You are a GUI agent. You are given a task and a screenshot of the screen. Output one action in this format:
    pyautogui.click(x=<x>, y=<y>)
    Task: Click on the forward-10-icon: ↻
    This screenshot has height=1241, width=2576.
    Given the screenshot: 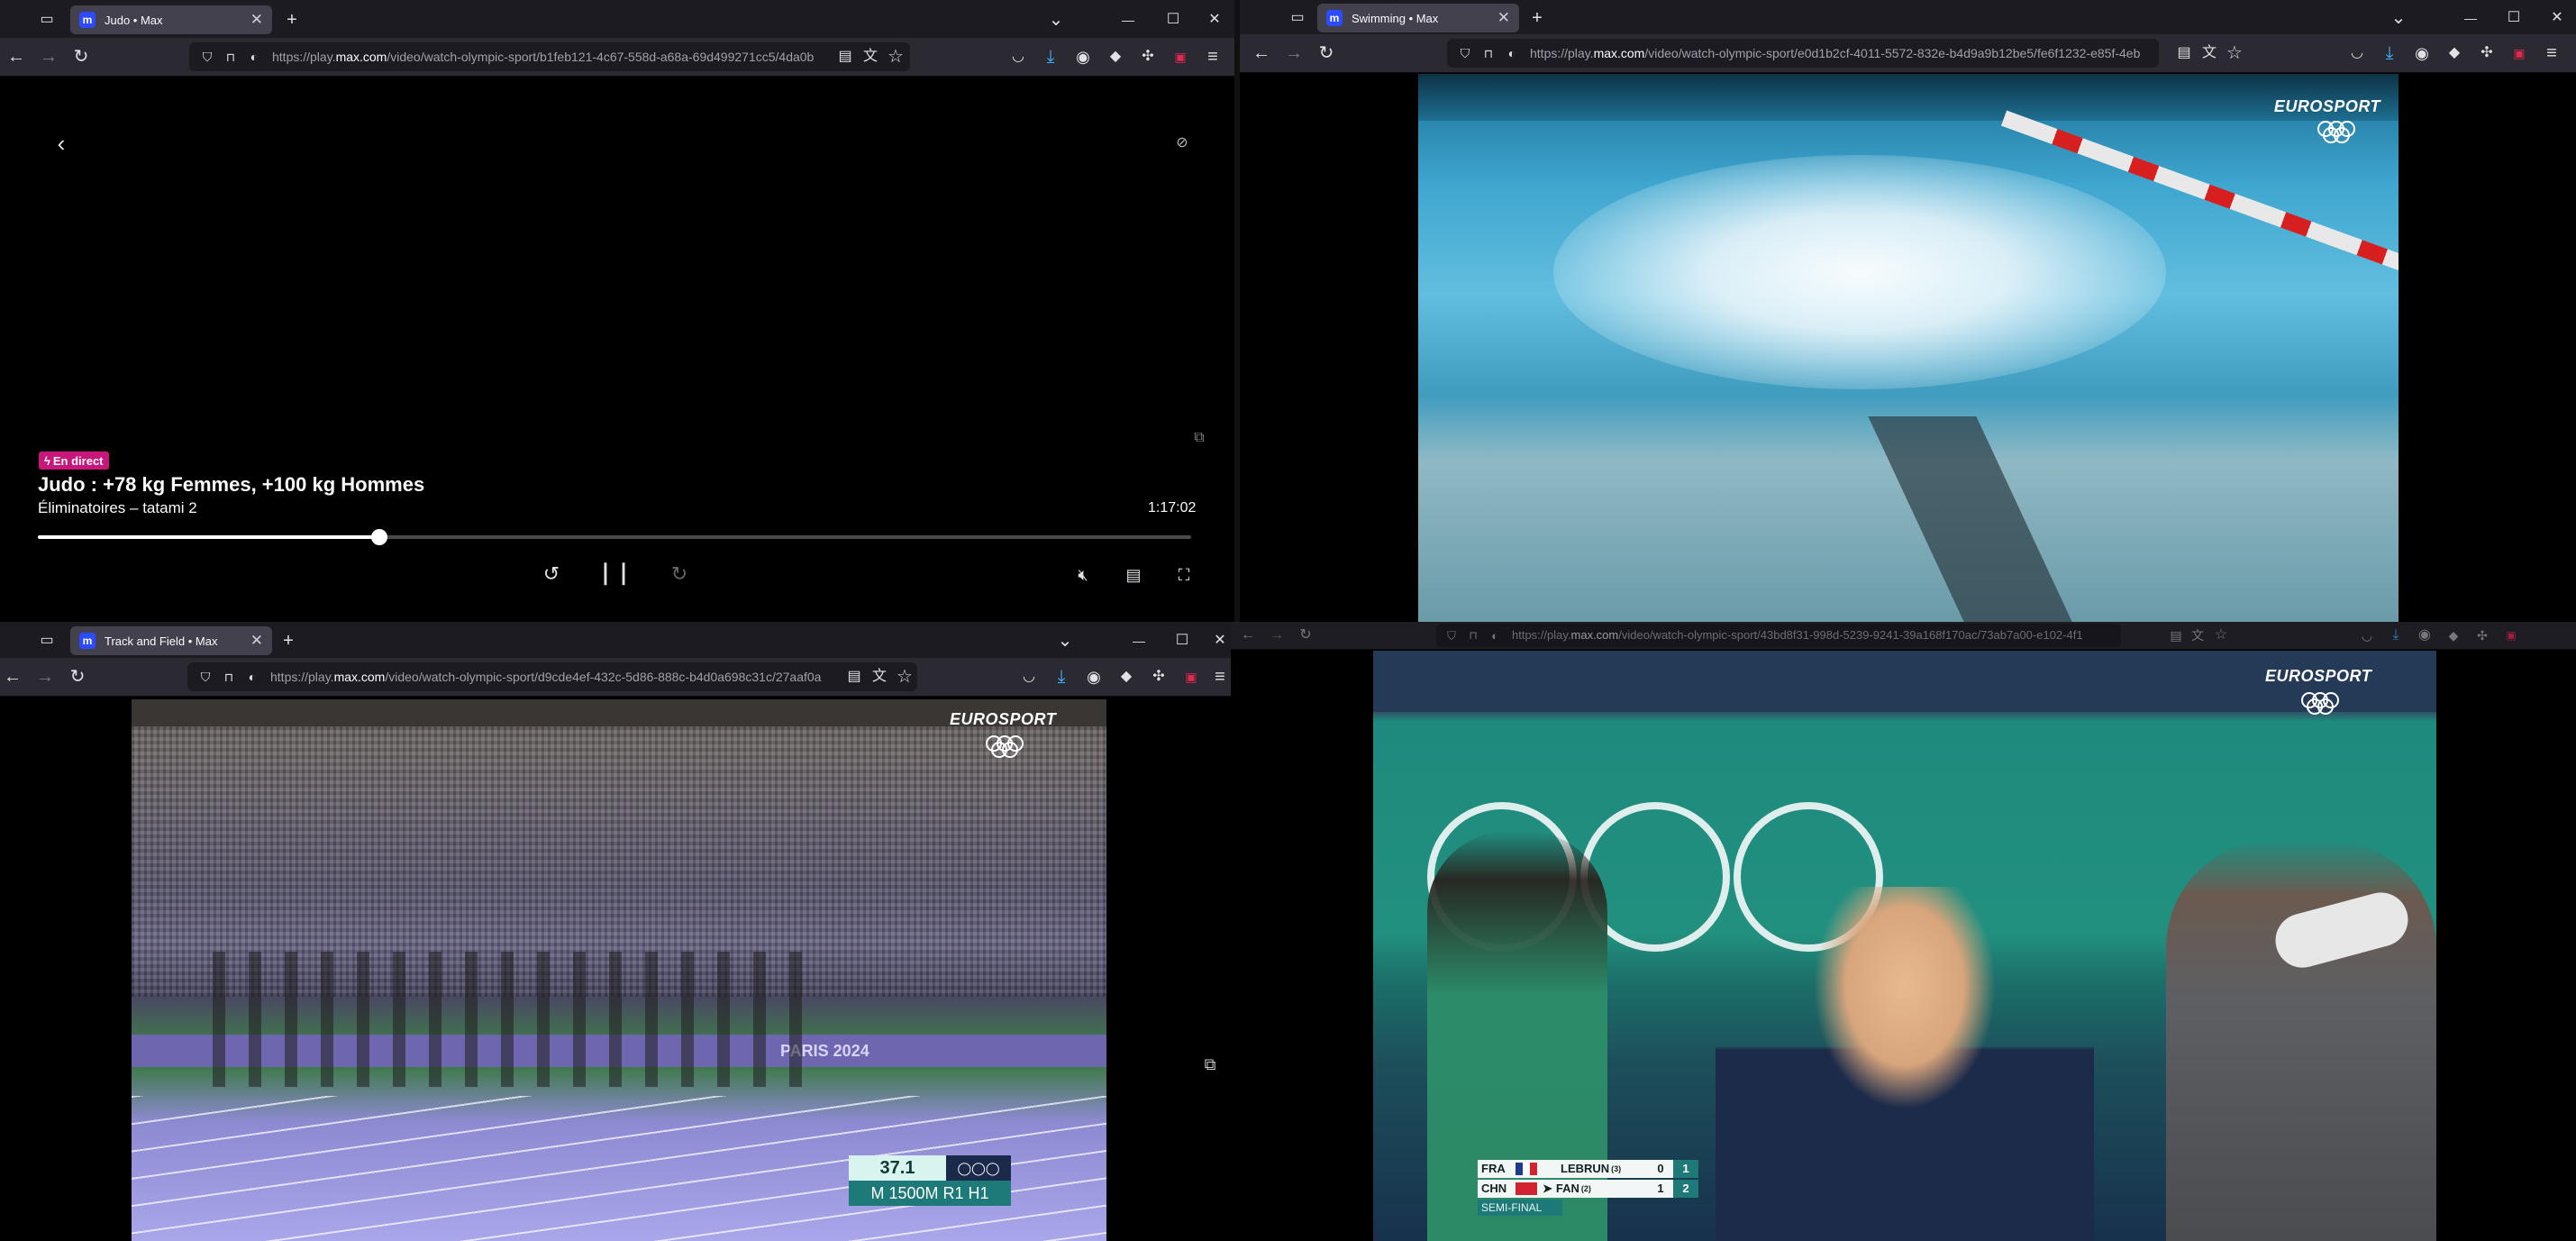 What is the action you would take?
    pyautogui.click(x=679, y=574)
    